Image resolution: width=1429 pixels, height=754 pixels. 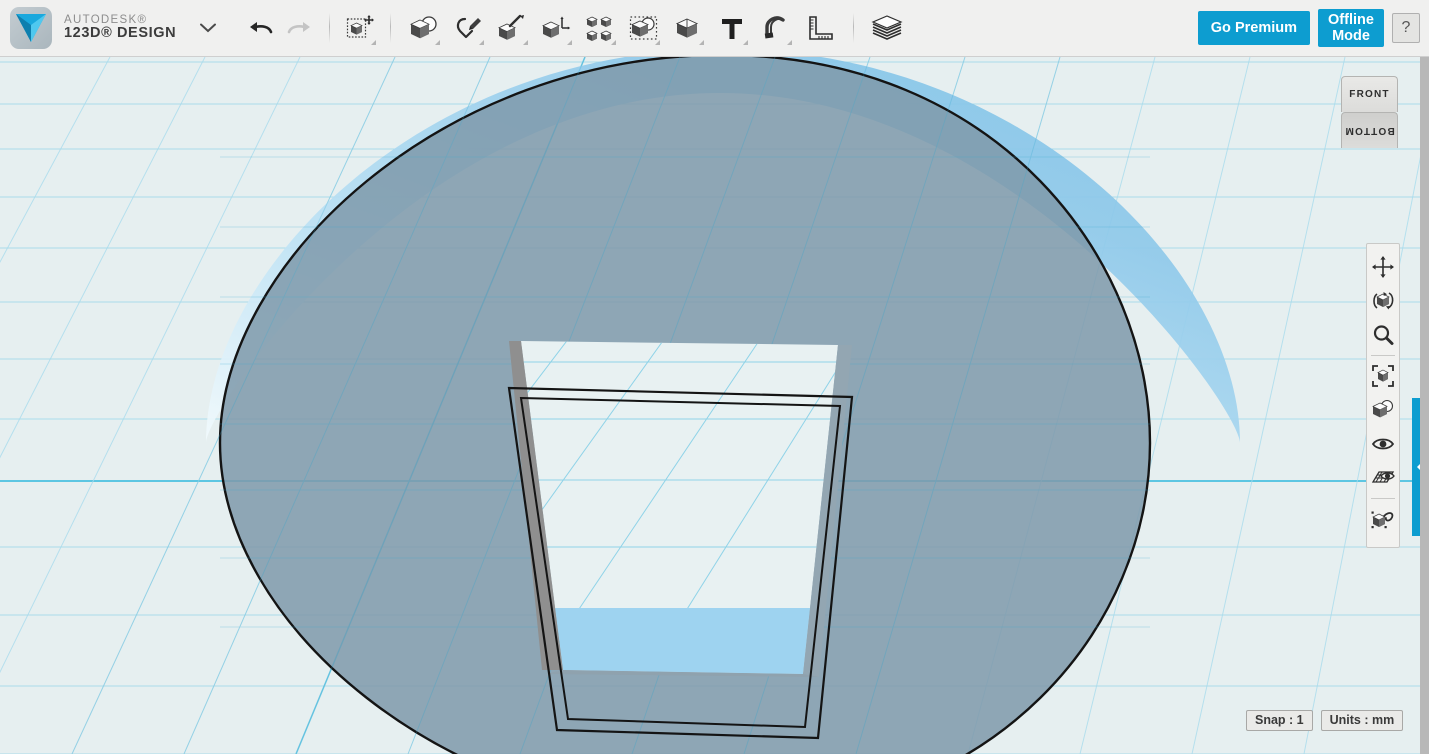 I want to click on brand-text: AUTODESK® 123D® DESIGN, so click(x=120, y=28).